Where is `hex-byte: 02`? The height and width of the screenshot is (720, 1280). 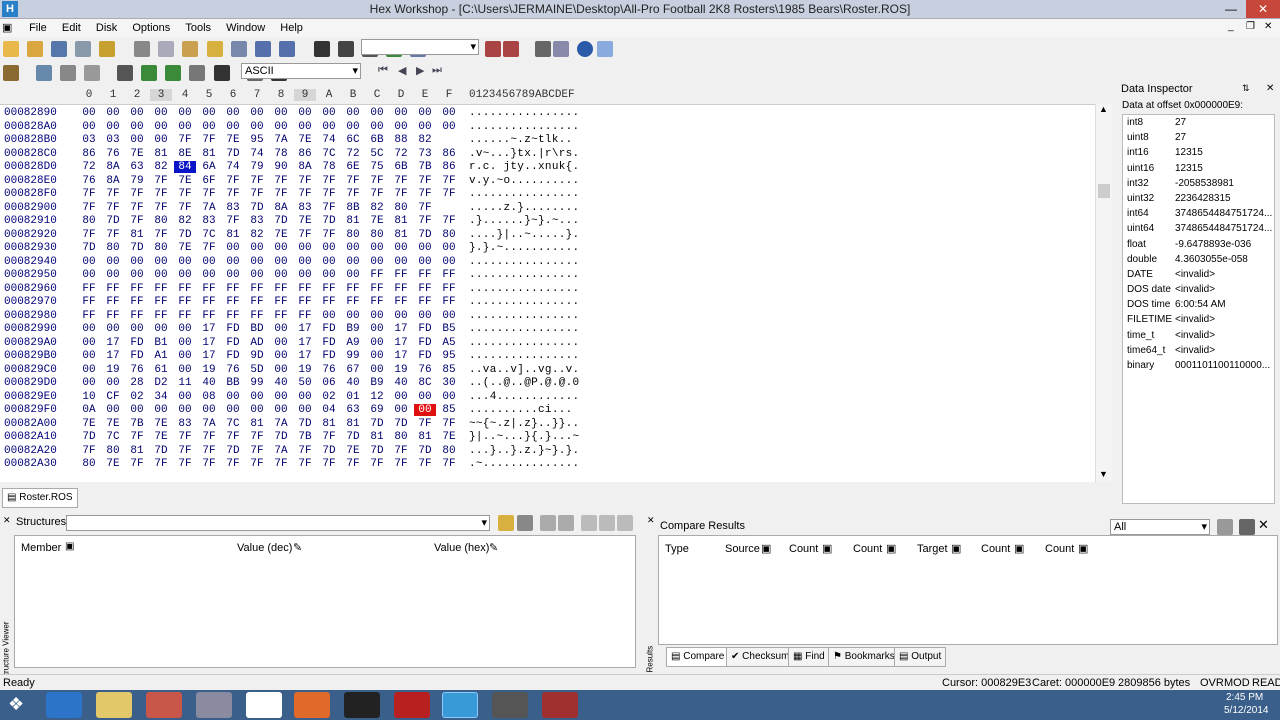
hex-byte: 02 is located at coordinates (329, 397).